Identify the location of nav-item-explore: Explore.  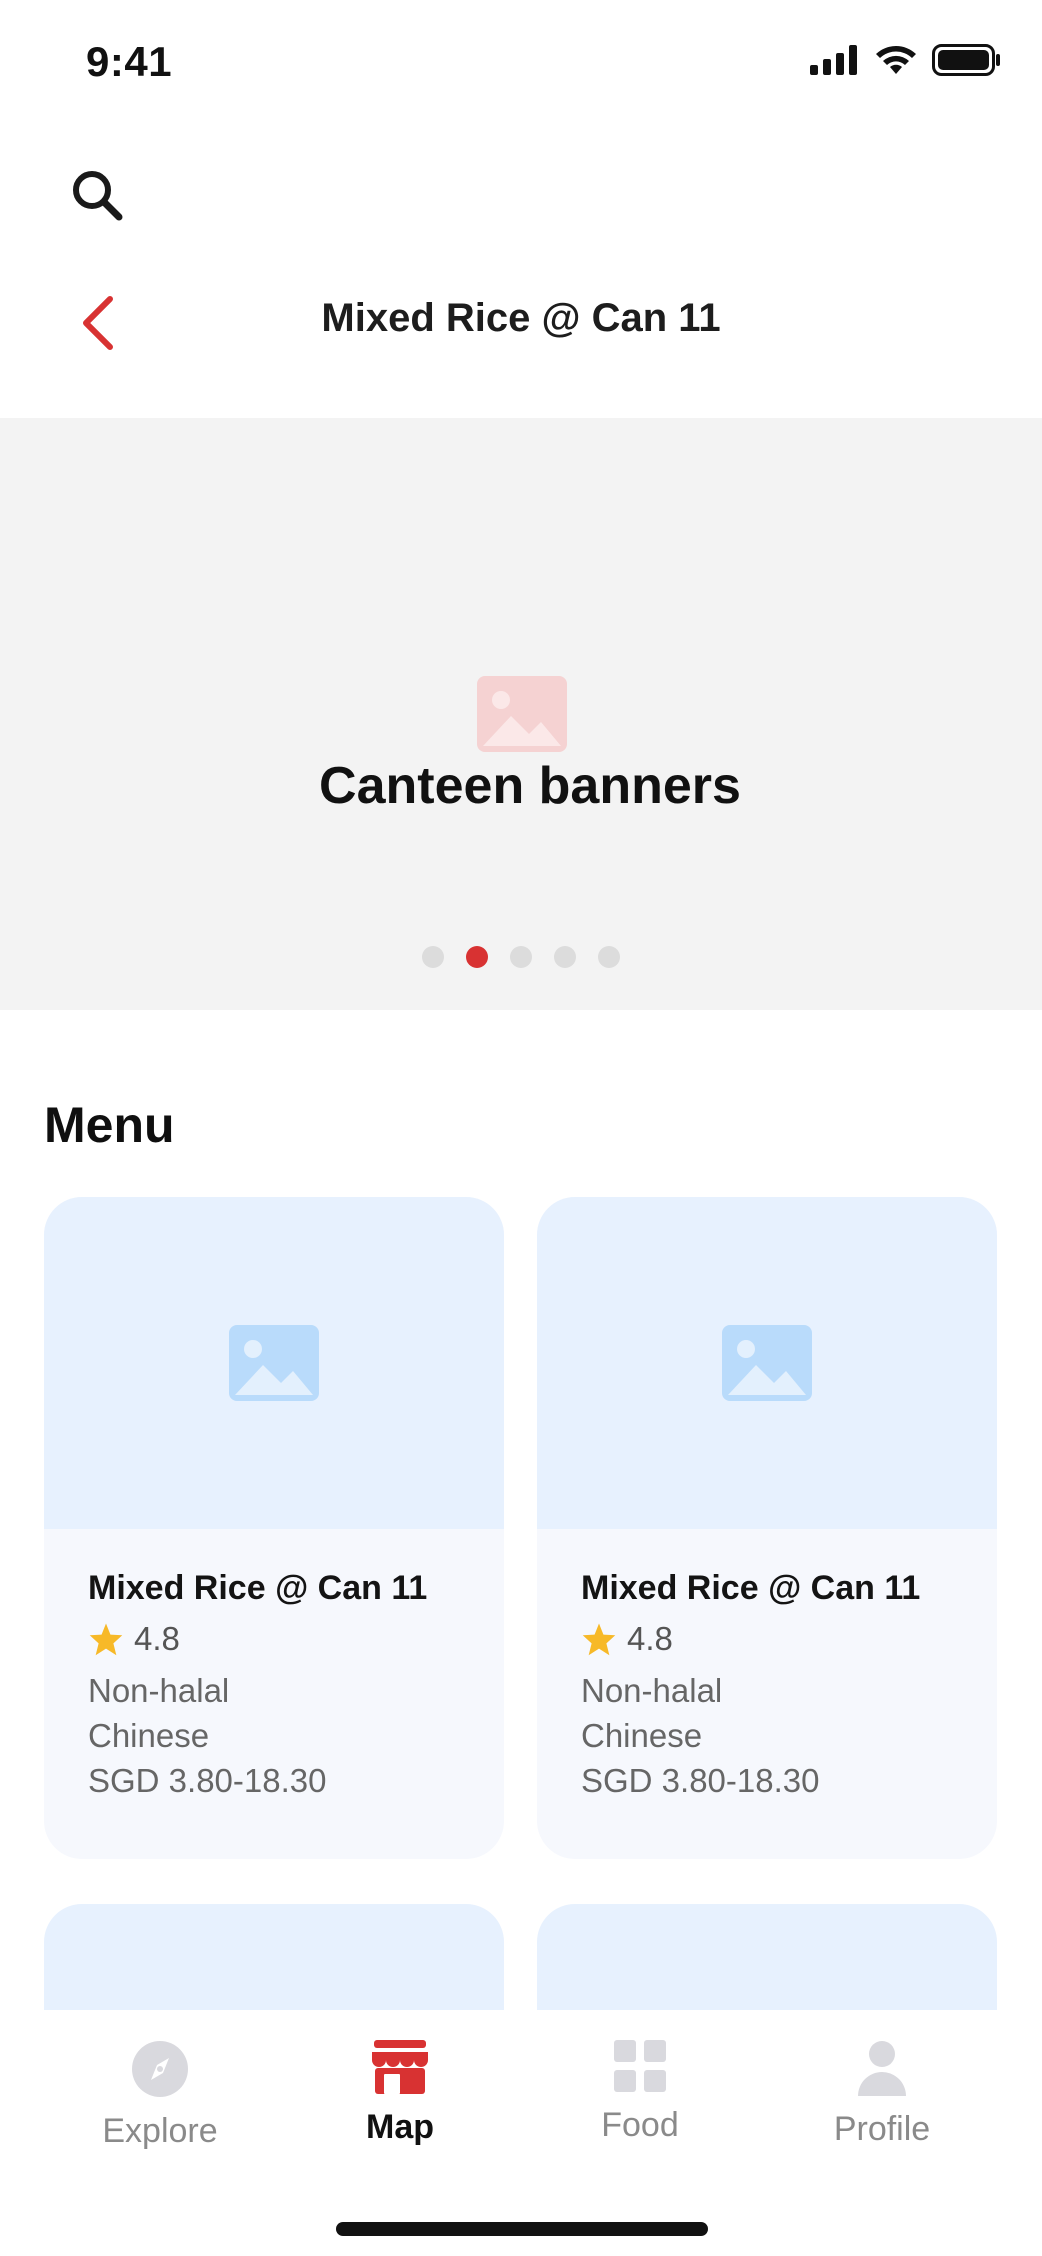
(160, 2095).